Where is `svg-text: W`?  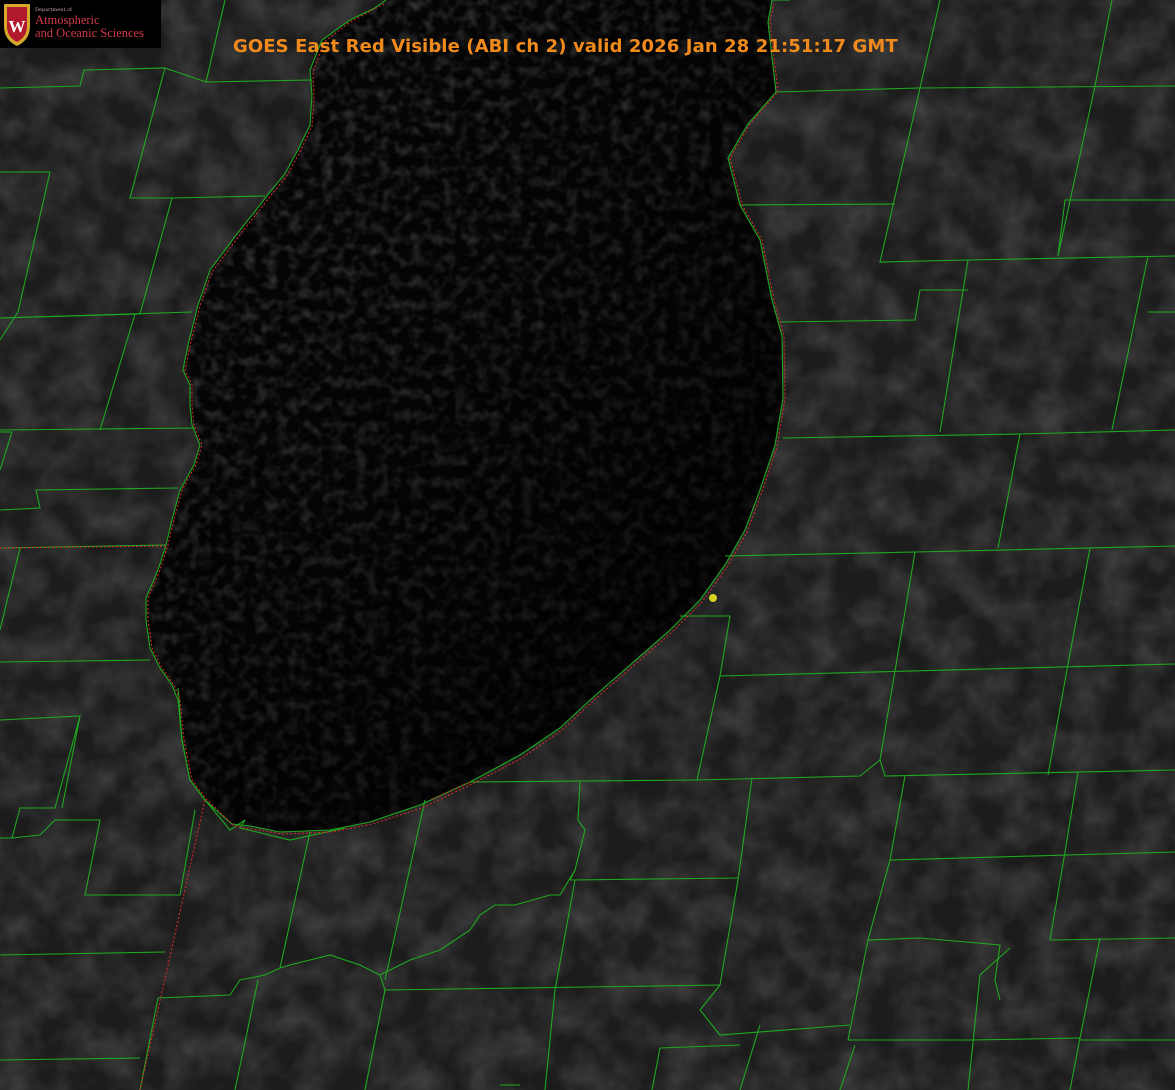 svg-text: W is located at coordinates (17, 26).